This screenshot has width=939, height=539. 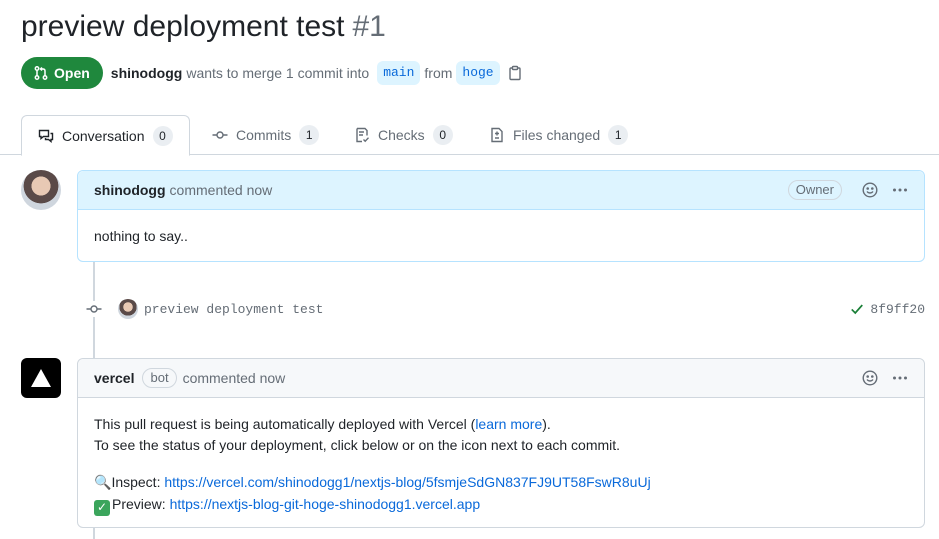 I want to click on tab-conversation: Conversation 0, so click(x=105, y=135).